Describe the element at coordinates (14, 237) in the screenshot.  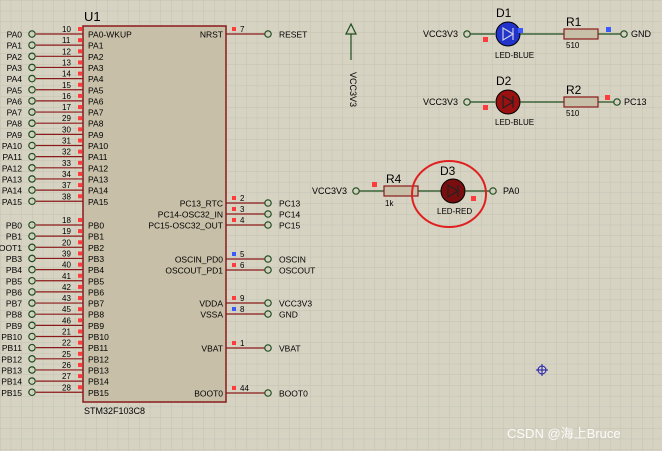
I see `net-label: PB1` at that location.